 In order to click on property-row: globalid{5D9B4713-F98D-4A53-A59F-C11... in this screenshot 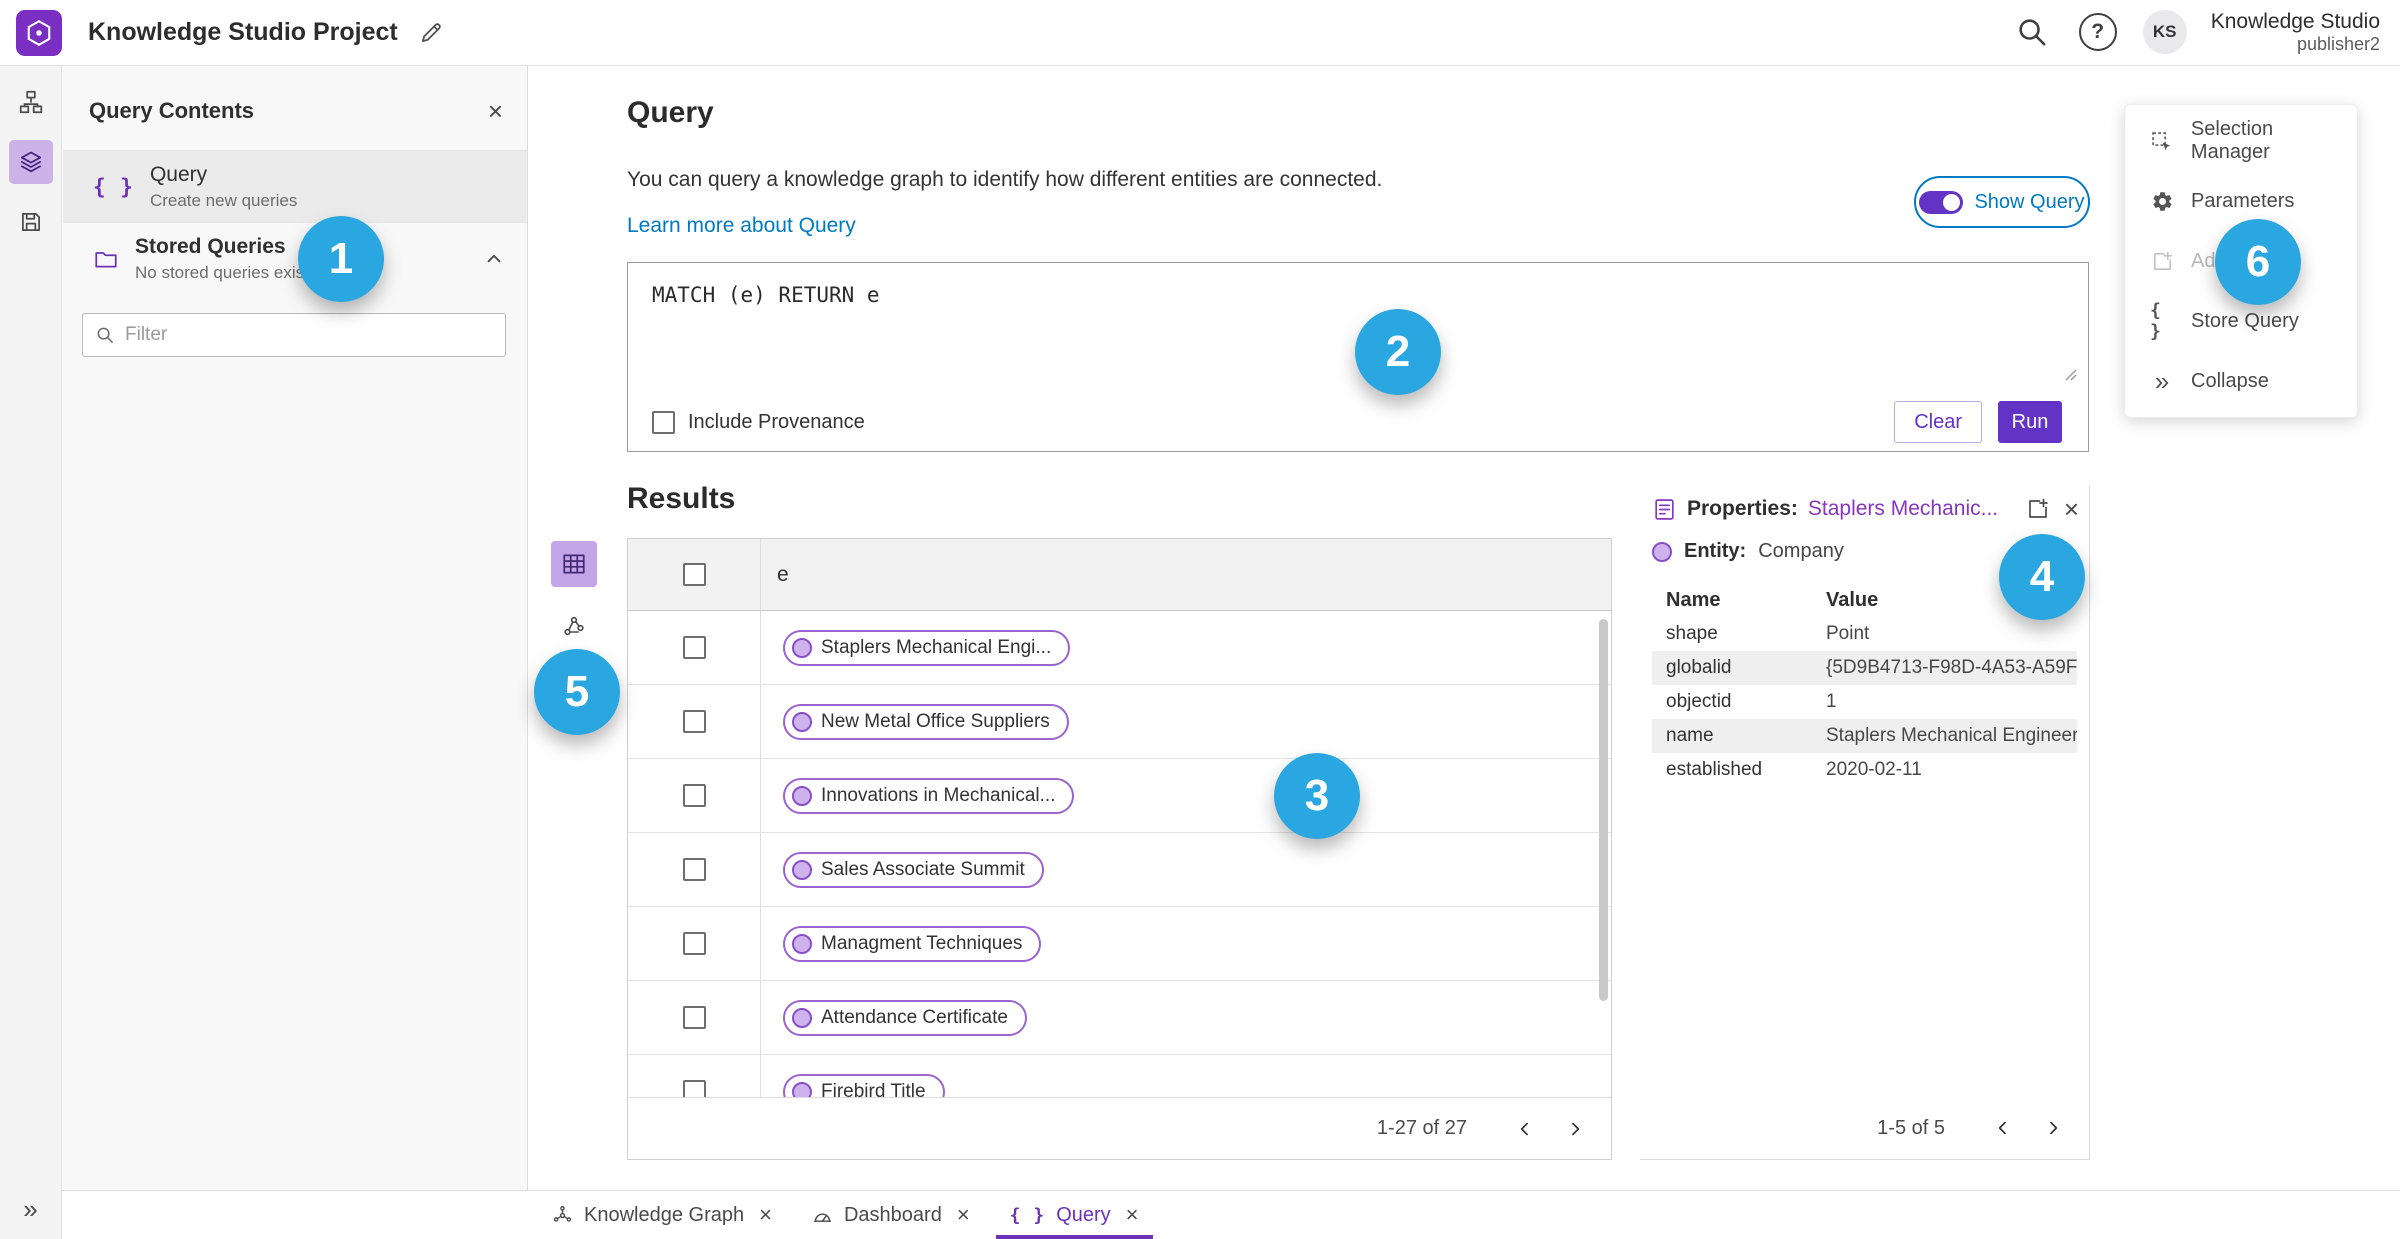, I will do `click(1864, 668)`.